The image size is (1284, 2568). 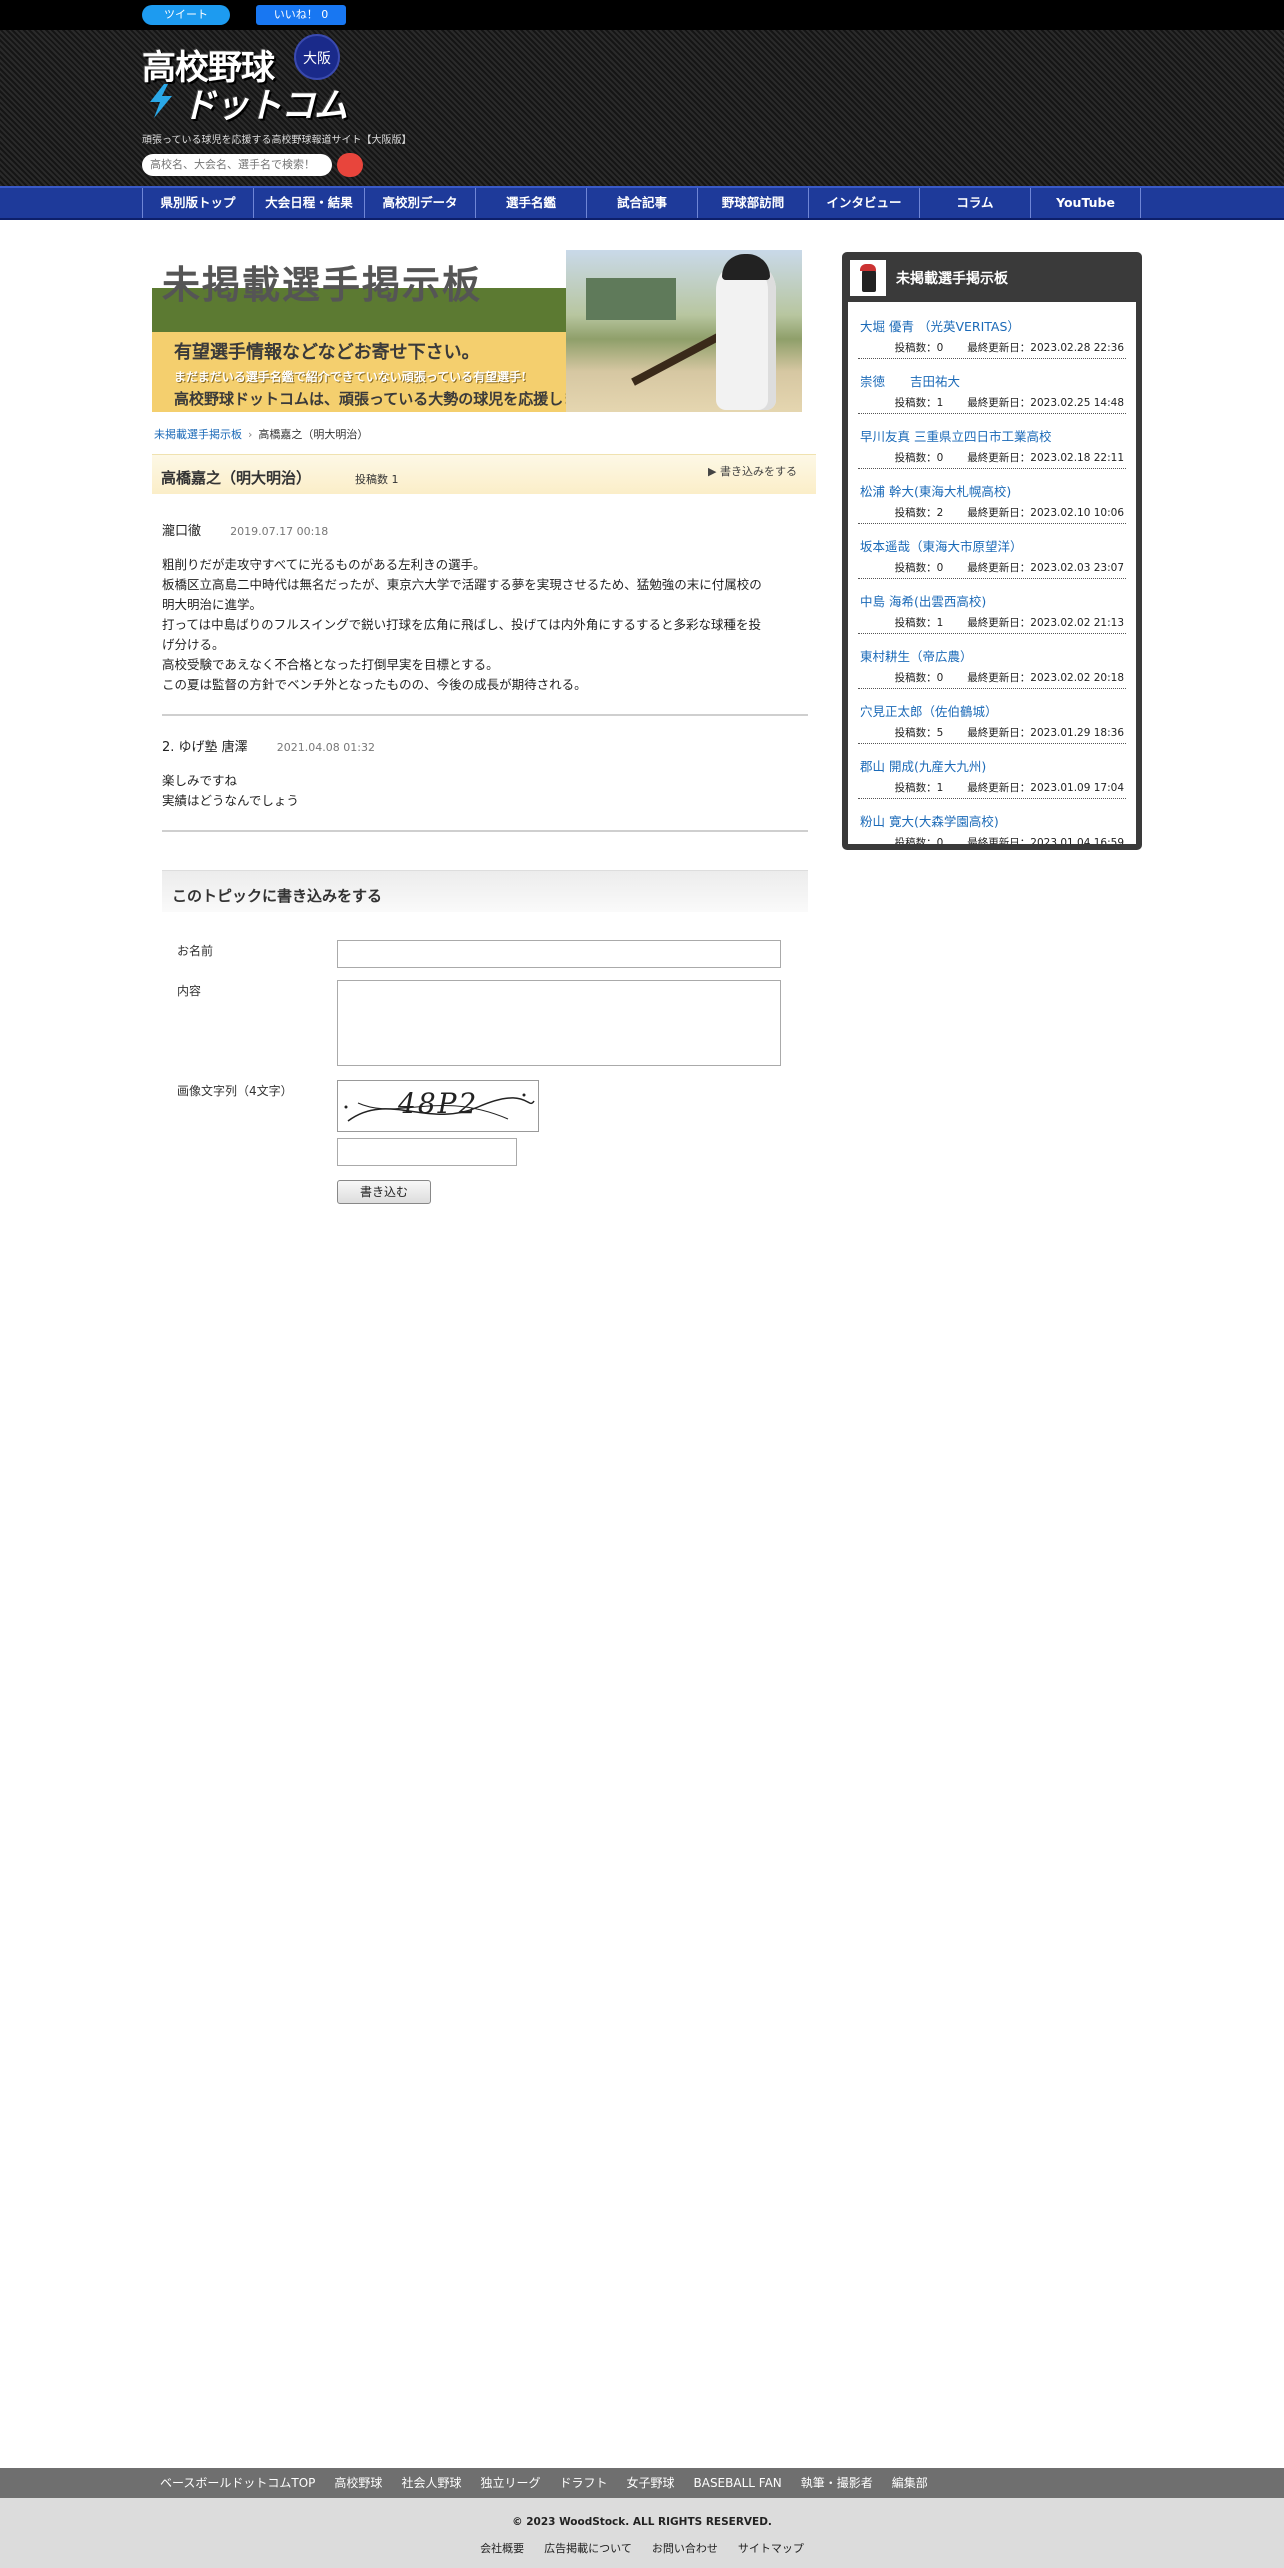 I want to click on sidebar-topic-link: 大堀 優青 （光英VERITAS）, so click(x=940, y=325).